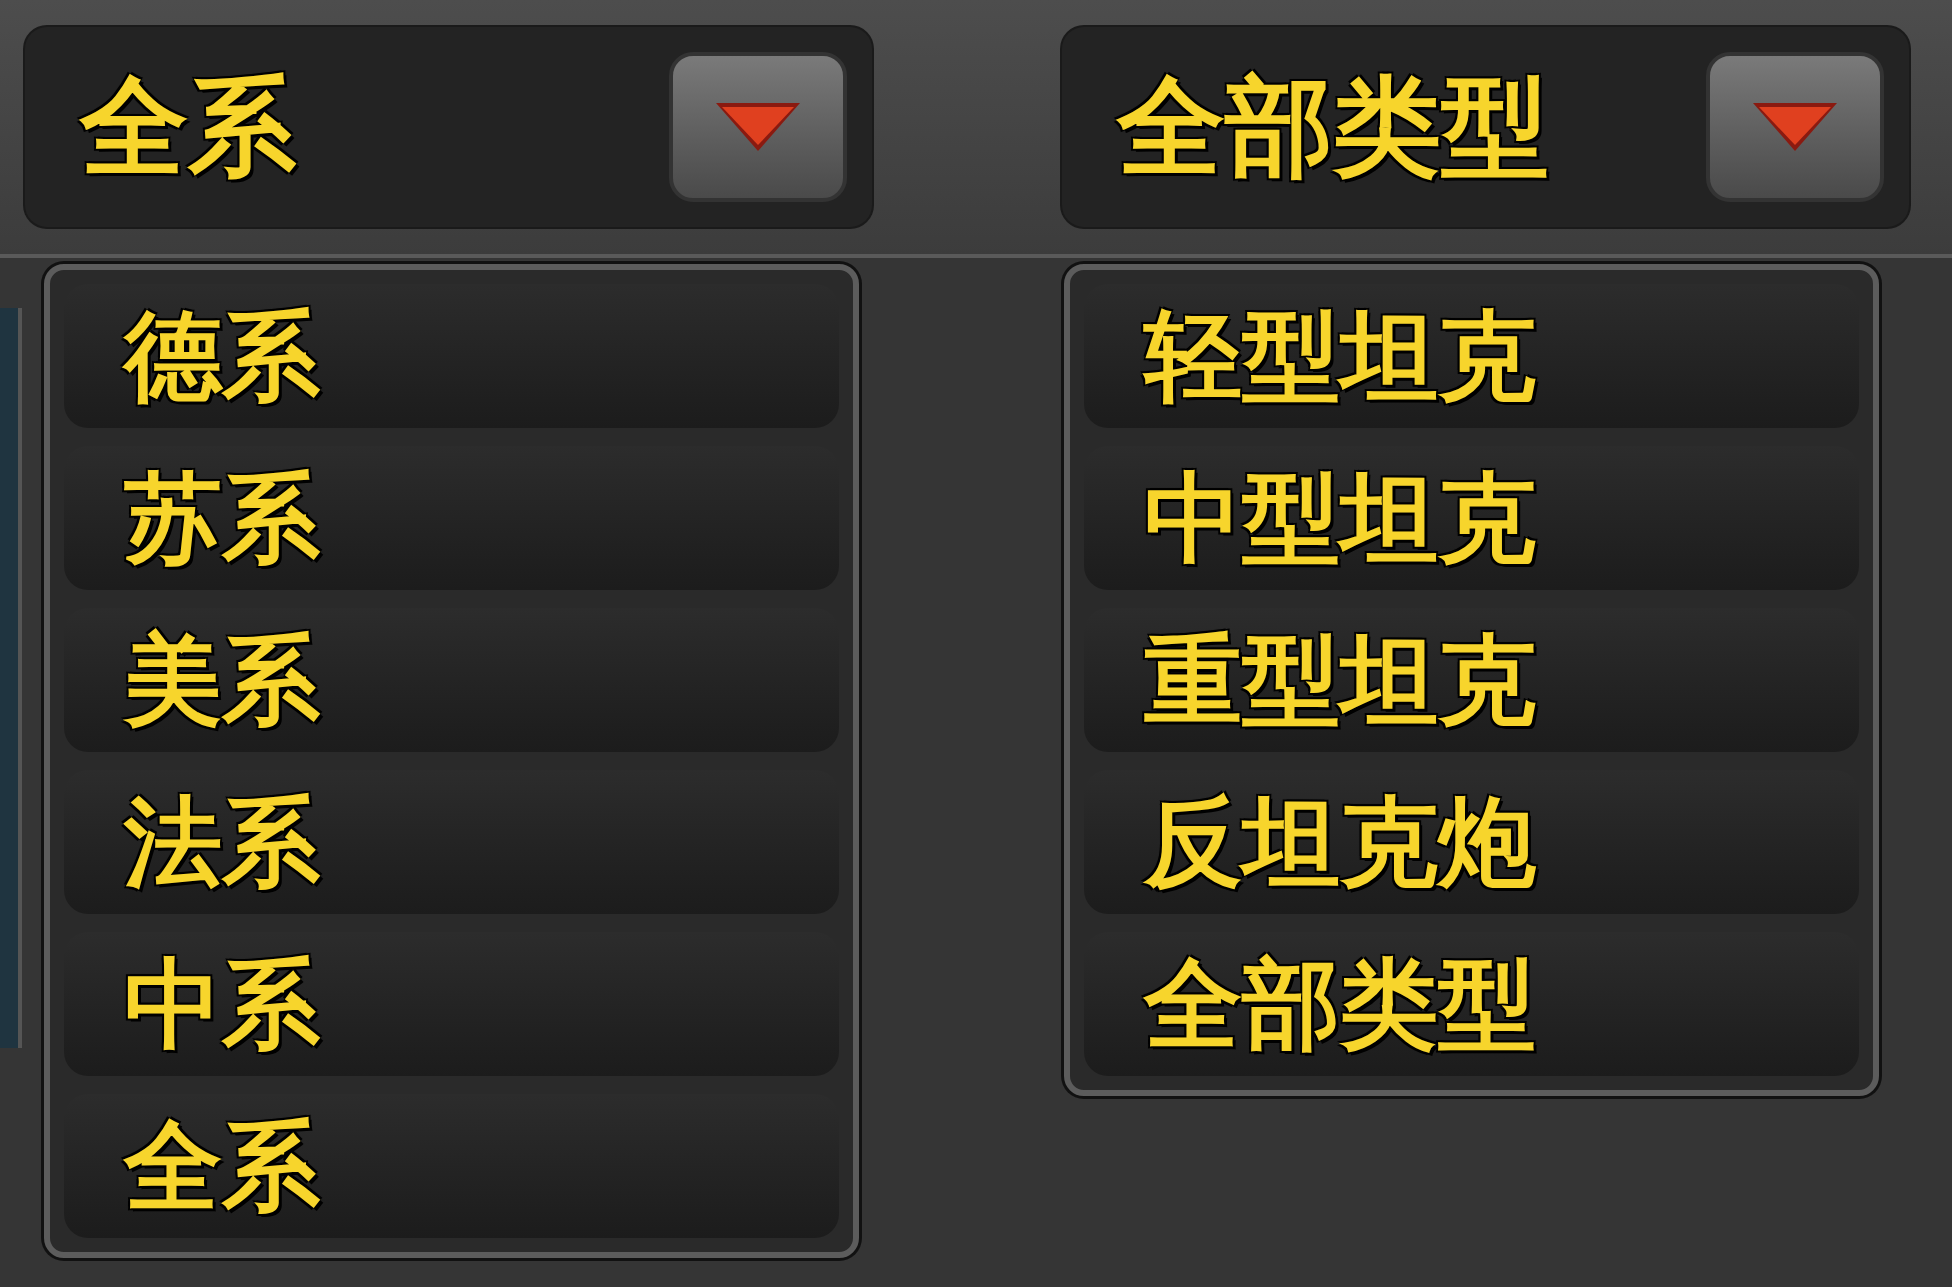 The height and width of the screenshot is (1287, 1952). I want to click on dropdown: 全系, so click(448, 127).